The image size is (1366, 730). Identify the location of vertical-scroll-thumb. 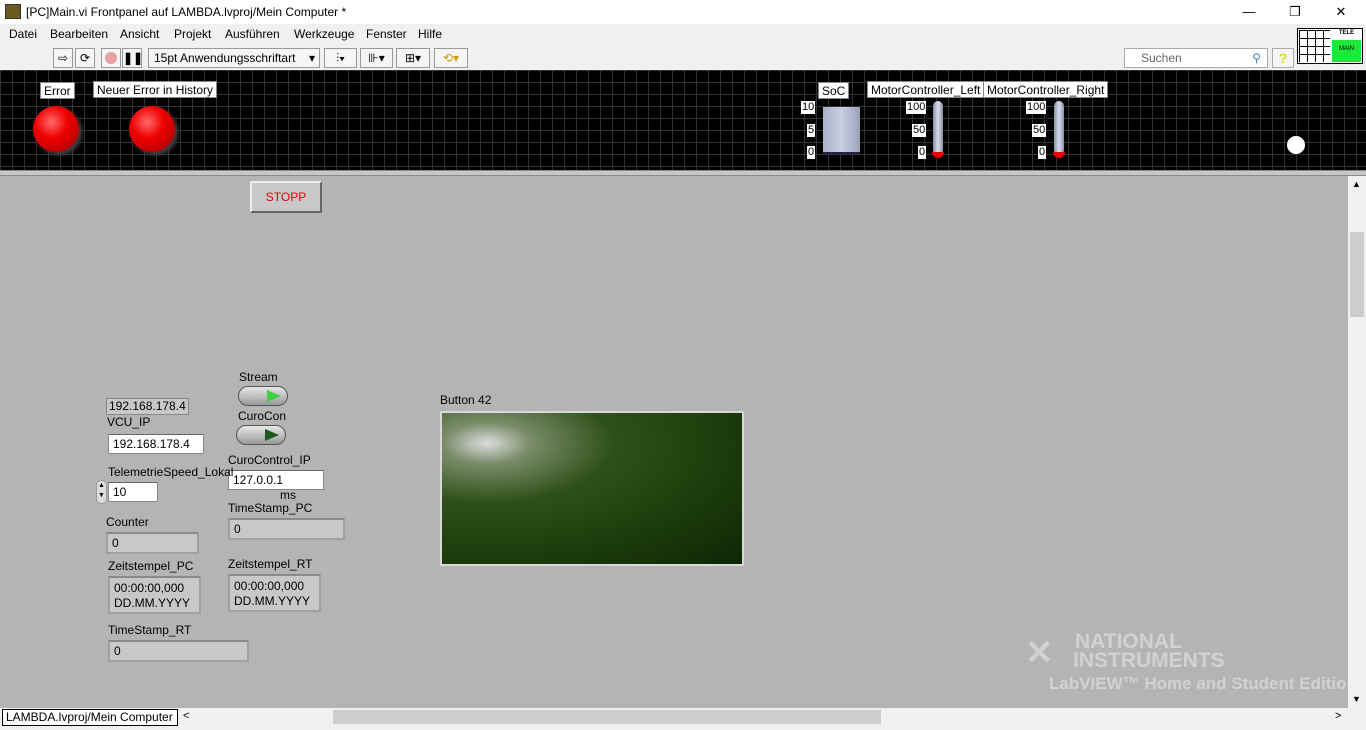
(1357, 274).